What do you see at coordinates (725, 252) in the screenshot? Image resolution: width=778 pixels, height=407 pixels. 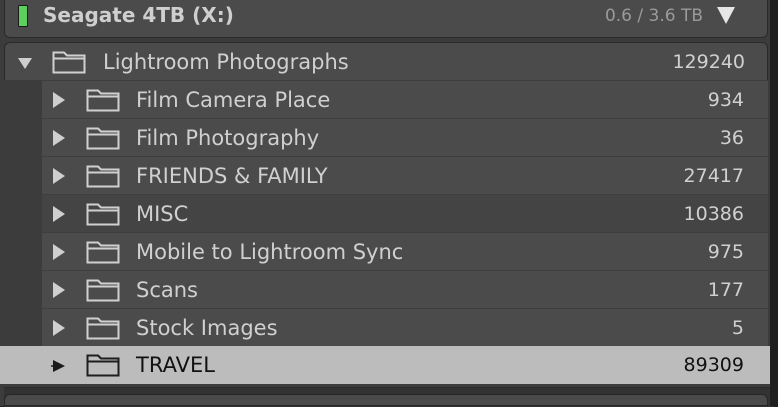 I see `folder-count: 975` at bounding box center [725, 252].